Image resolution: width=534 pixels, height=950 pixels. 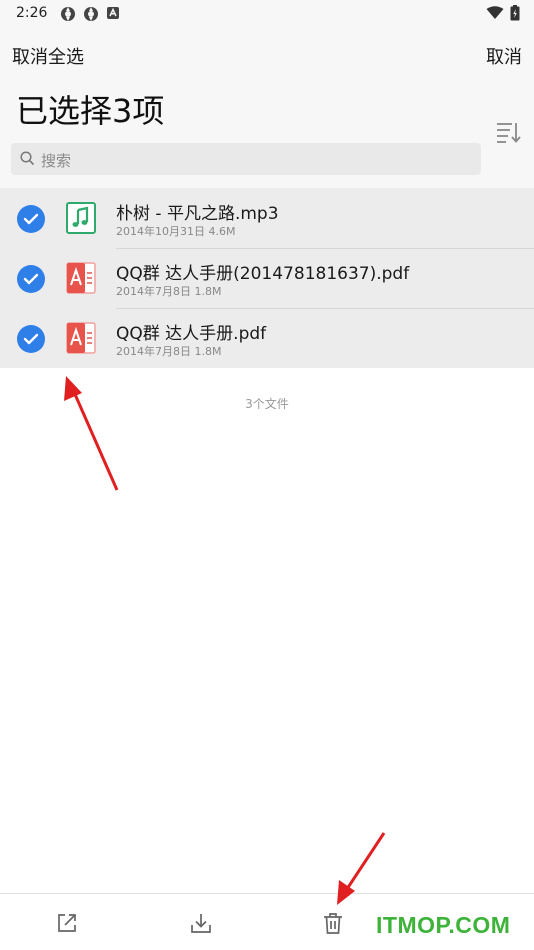 What do you see at coordinates (32, 13) in the screenshot?
I see `status-time: 2:26` at bounding box center [32, 13].